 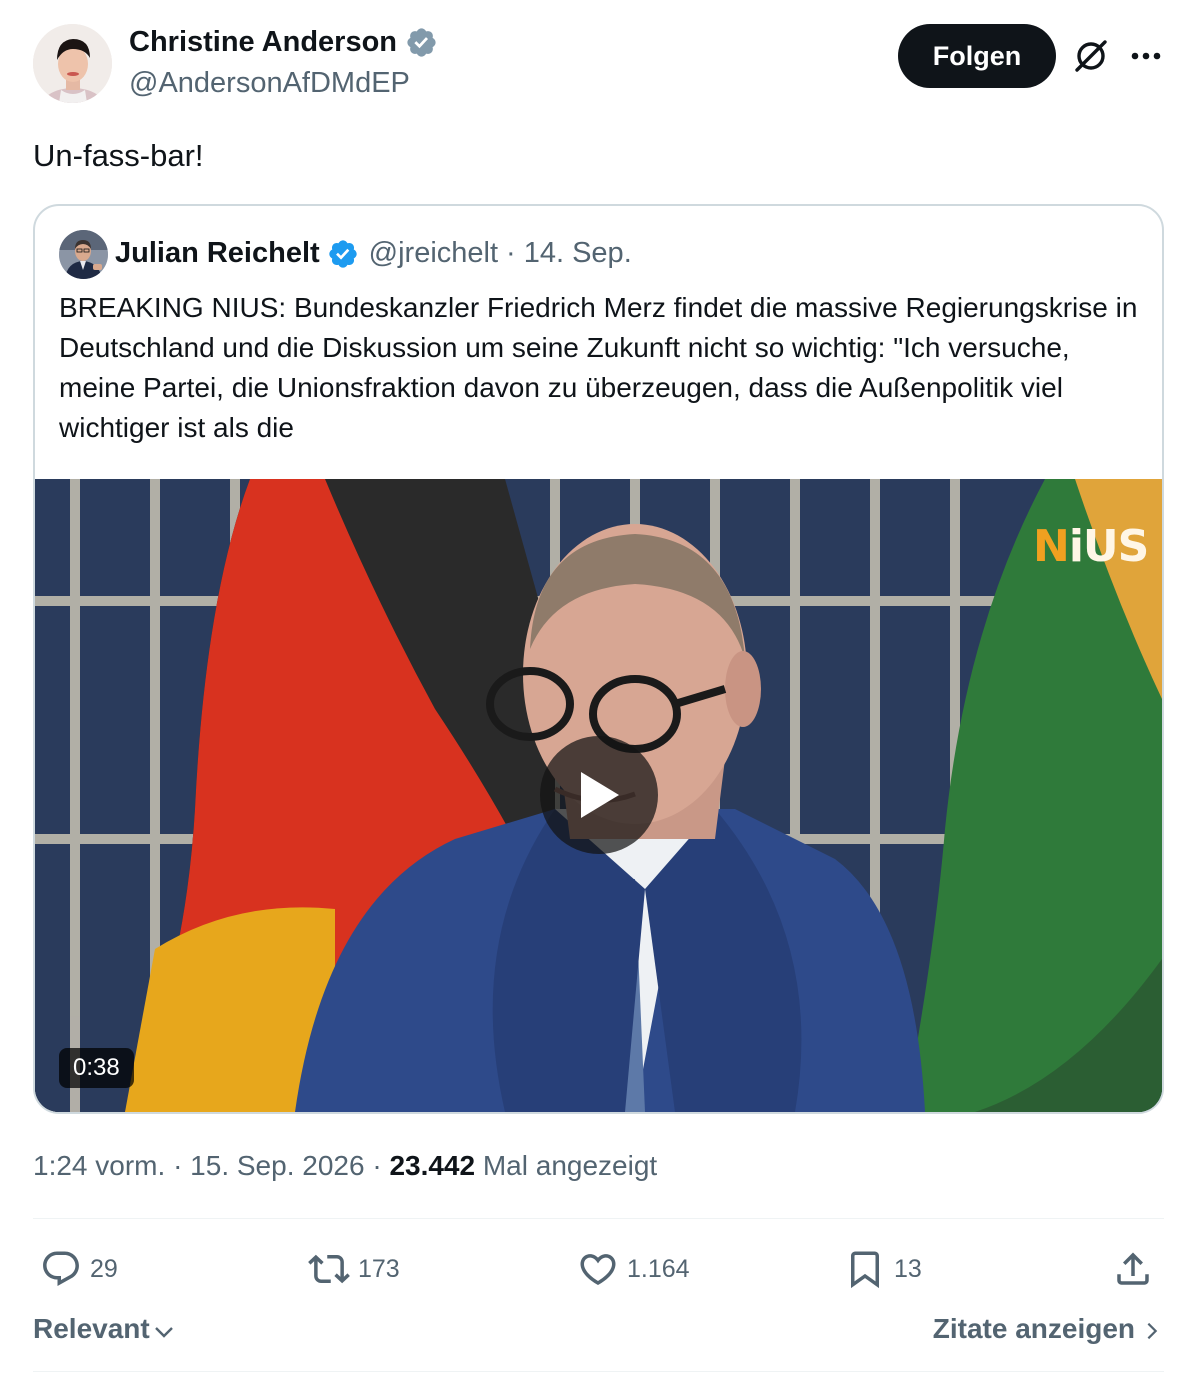 I want to click on author-avatar-image, so click(x=72, y=63).